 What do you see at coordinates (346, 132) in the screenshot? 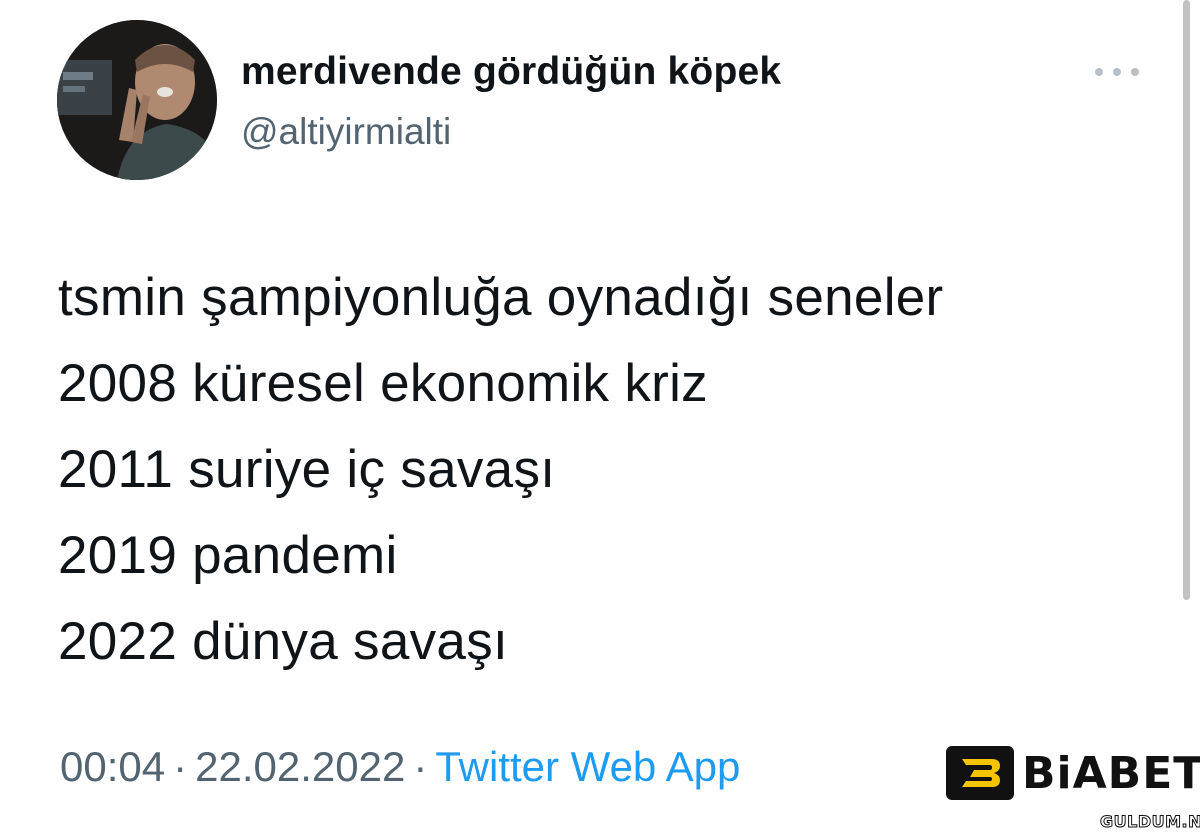
I see `author-handle: @altiyirmialti` at bounding box center [346, 132].